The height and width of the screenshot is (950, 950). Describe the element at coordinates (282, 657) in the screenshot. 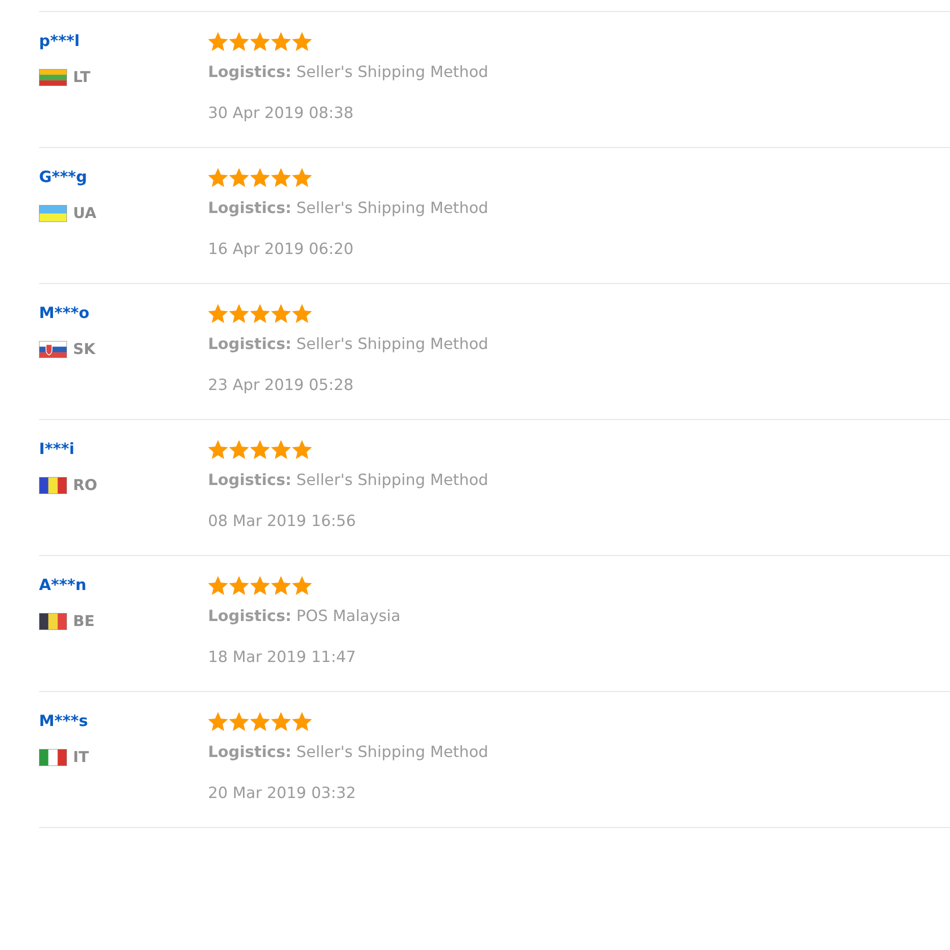

I see `review-date: 18 Mar 2019 11:47` at that location.